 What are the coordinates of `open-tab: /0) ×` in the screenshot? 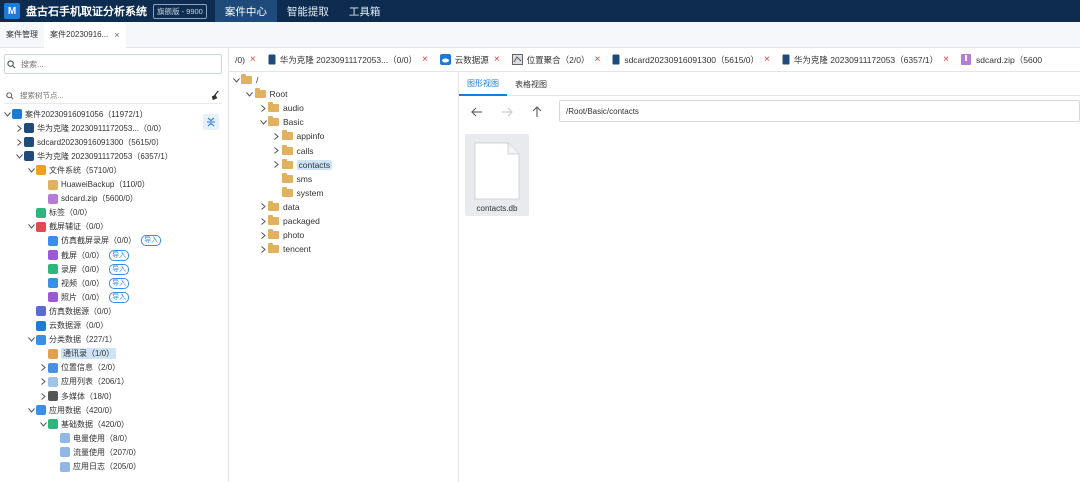 It's located at (245, 59).